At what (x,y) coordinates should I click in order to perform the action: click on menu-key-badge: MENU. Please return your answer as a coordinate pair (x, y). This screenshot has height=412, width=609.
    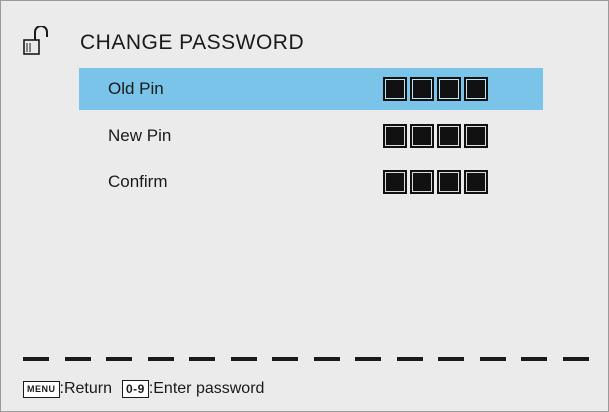
    Looking at the image, I should click on (41, 389).